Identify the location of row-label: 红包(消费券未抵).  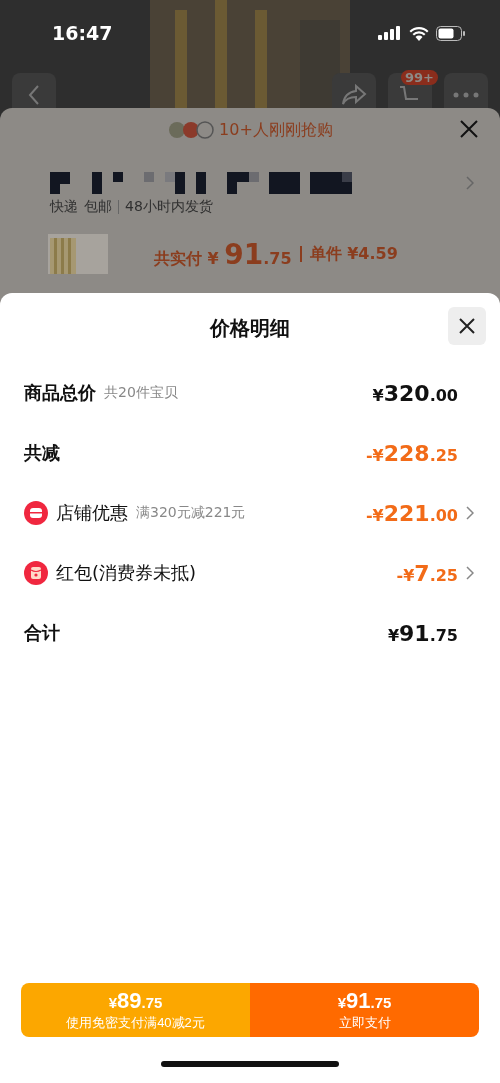
(126, 573).